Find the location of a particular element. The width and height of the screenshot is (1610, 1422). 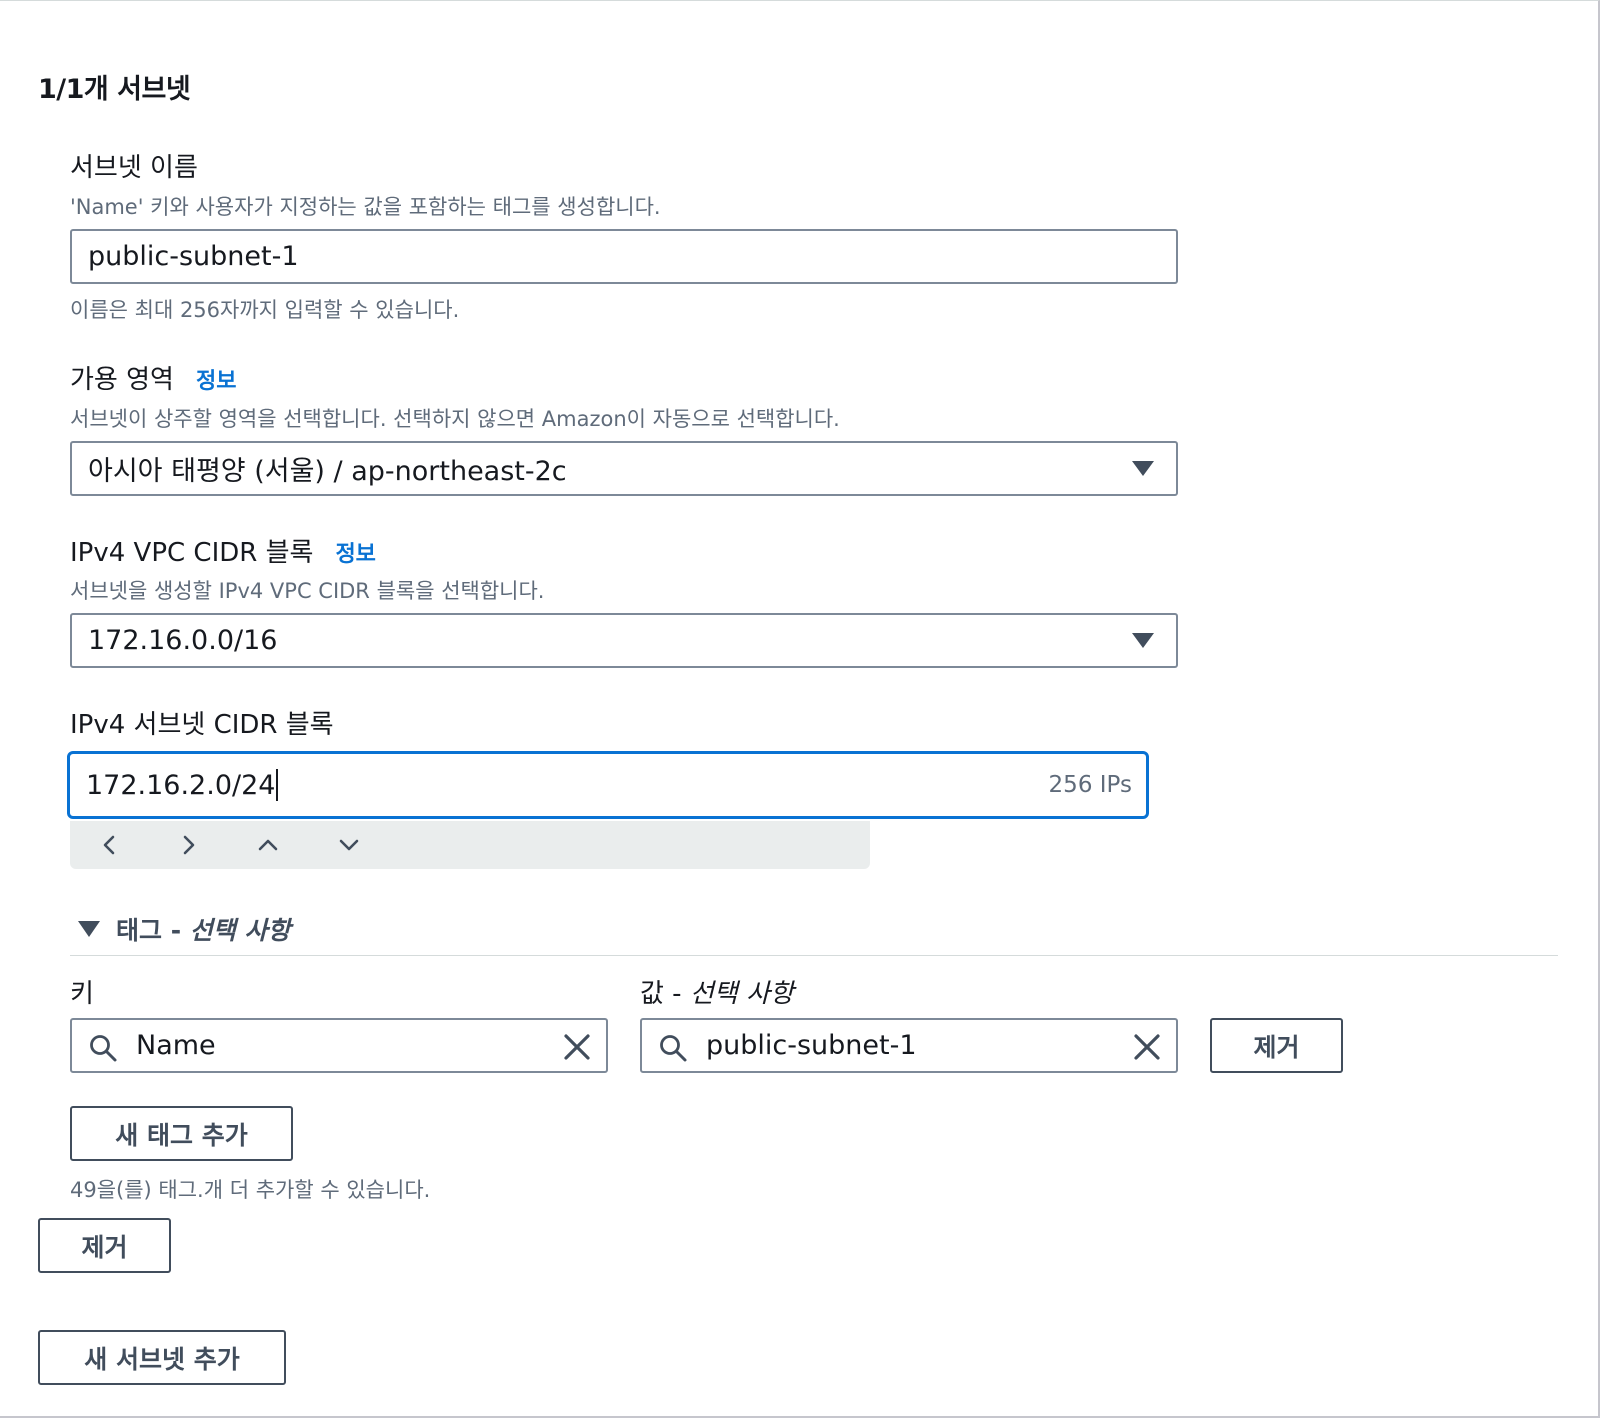

add-tag-button: 새 태그 추가 is located at coordinates (181, 1133).